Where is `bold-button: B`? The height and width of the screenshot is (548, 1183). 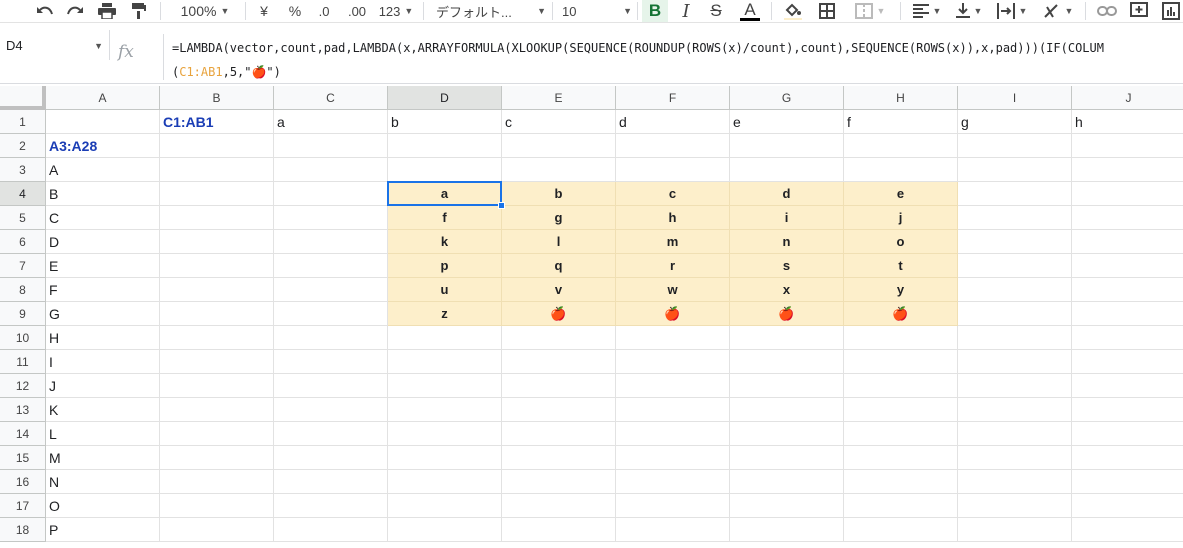 bold-button: B is located at coordinates (655, 11).